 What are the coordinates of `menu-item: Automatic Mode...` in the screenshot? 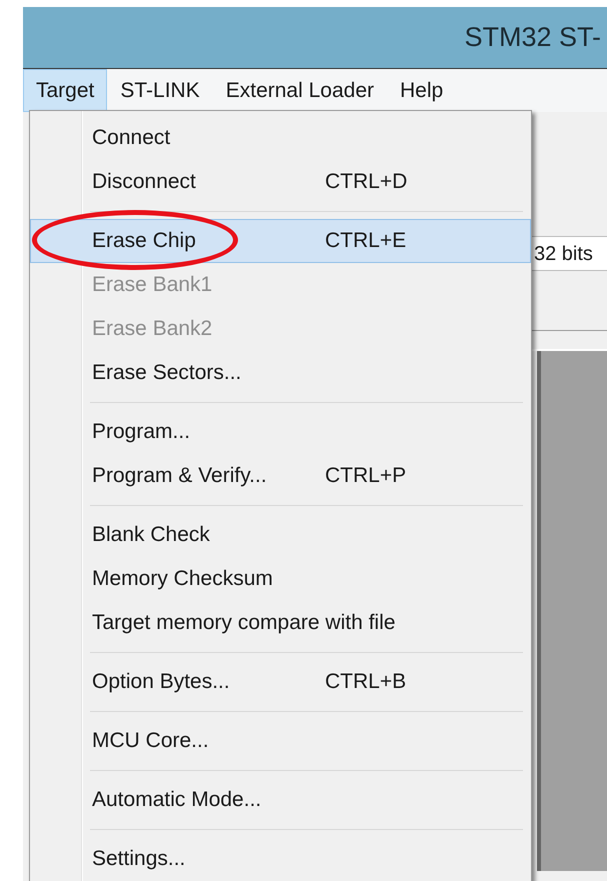 It's located at (280, 800).